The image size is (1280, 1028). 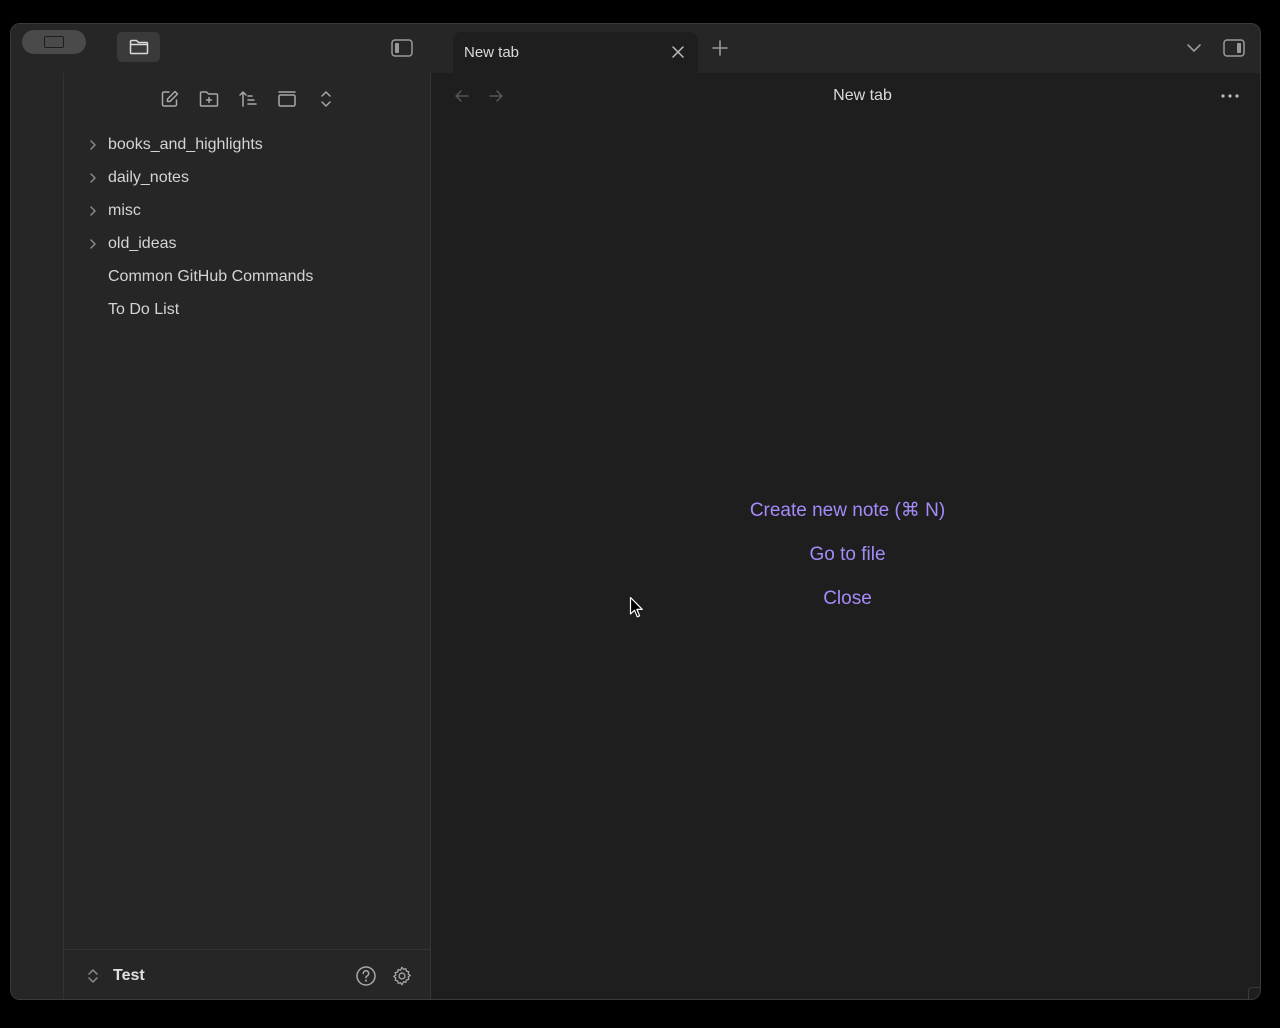 I want to click on tree-item-label: misc, so click(x=124, y=210).